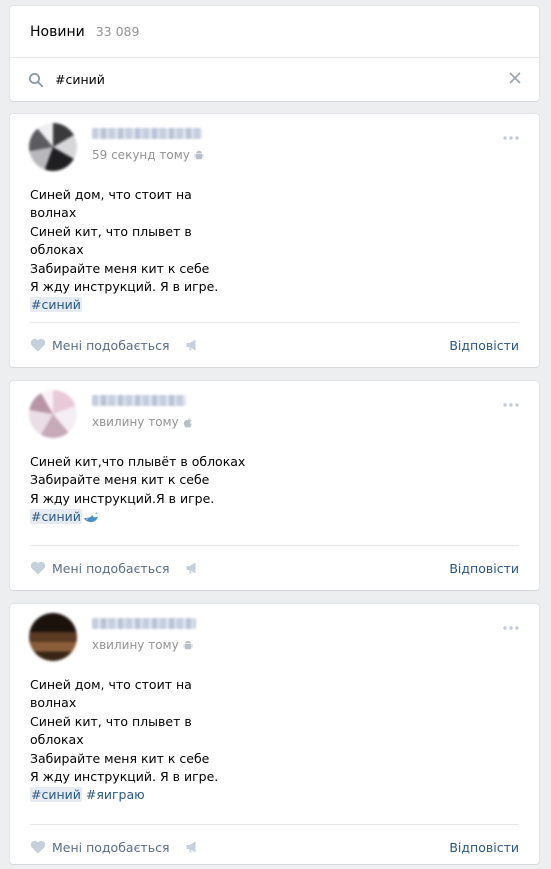 Image resolution: width=551 pixels, height=869 pixels. What do you see at coordinates (274, 32) in the screenshot?
I see `news-header: Новини 33 089` at bounding box center [274, 32].